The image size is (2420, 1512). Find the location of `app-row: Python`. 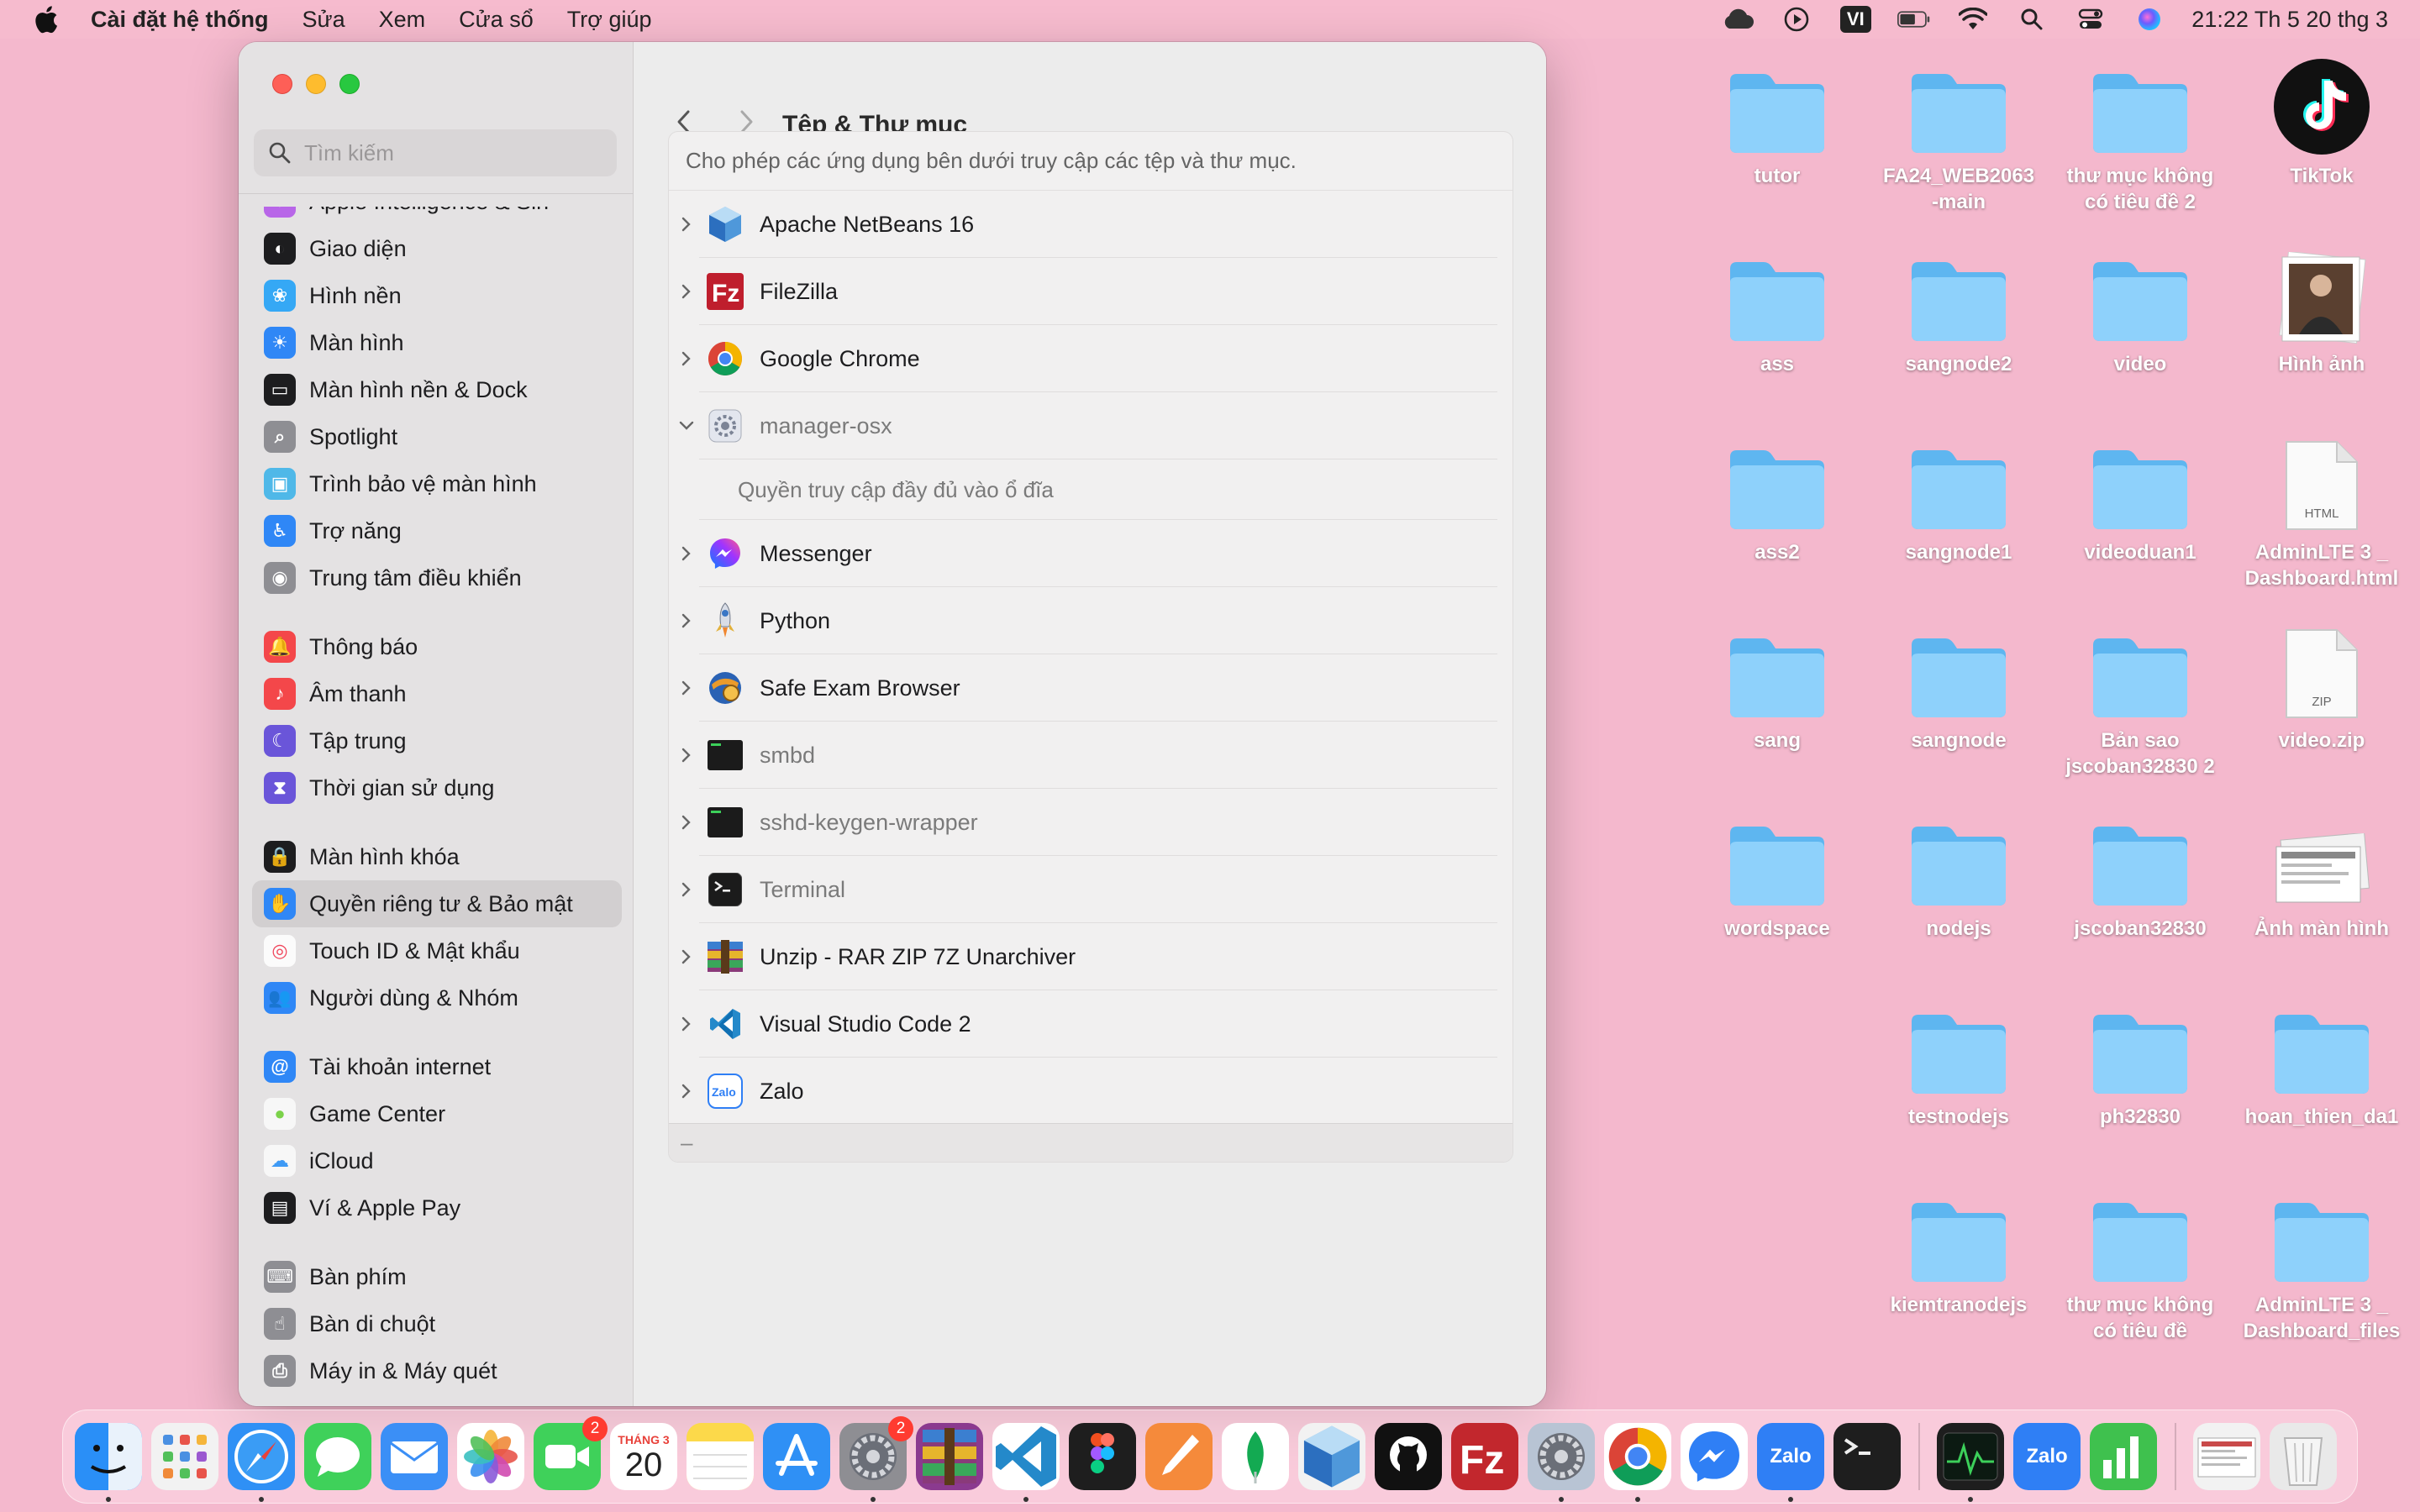

app-row: Python is located at coordinates (1090, 620).